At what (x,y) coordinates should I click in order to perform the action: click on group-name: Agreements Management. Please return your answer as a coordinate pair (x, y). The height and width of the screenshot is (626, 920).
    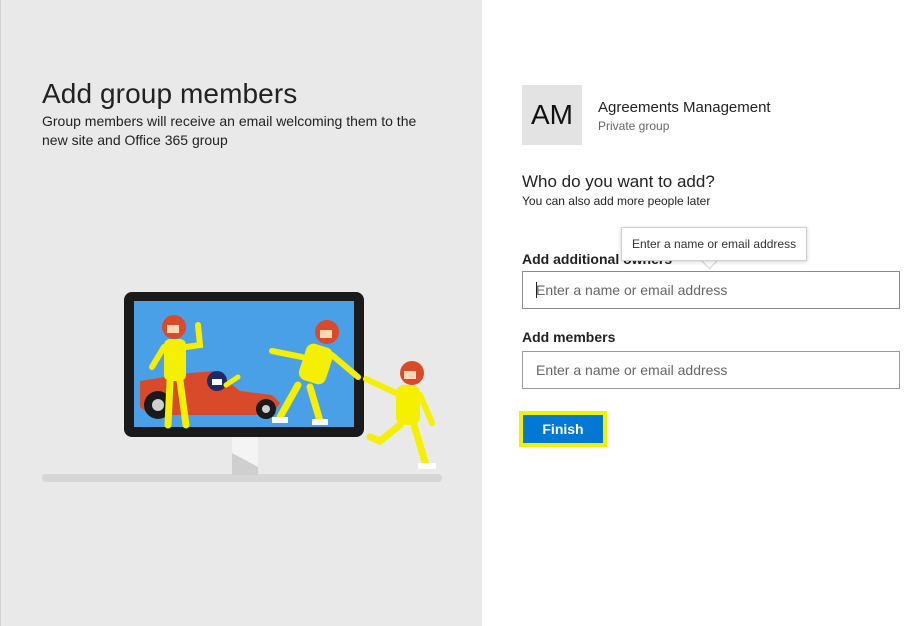
    Looking at the image, I should click on (684, 107).